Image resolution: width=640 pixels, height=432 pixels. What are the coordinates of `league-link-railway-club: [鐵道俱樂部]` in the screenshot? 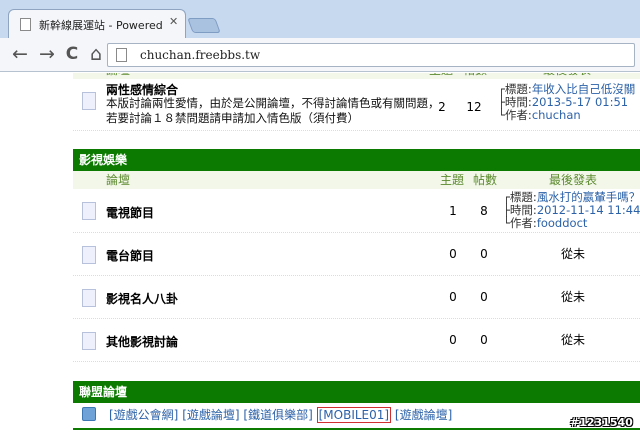 It's located at (277, 415).